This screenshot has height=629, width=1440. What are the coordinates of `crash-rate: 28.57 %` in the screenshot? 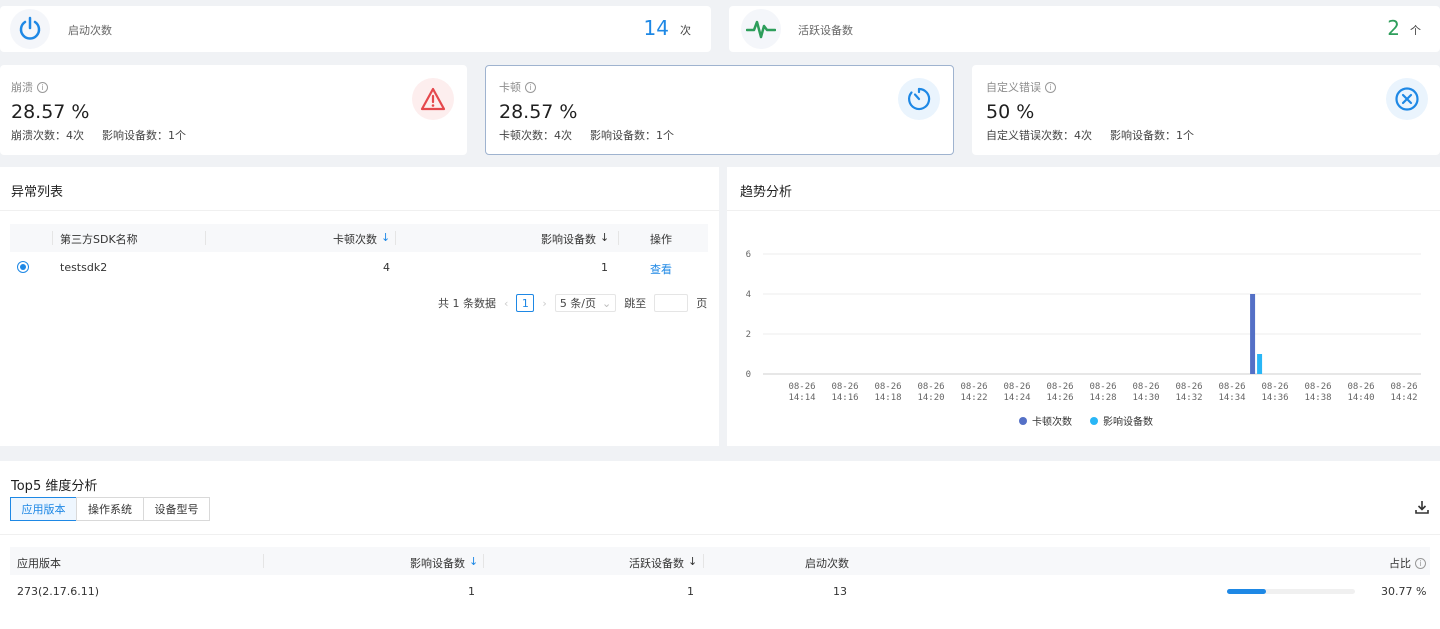 It's located at (50, 112).